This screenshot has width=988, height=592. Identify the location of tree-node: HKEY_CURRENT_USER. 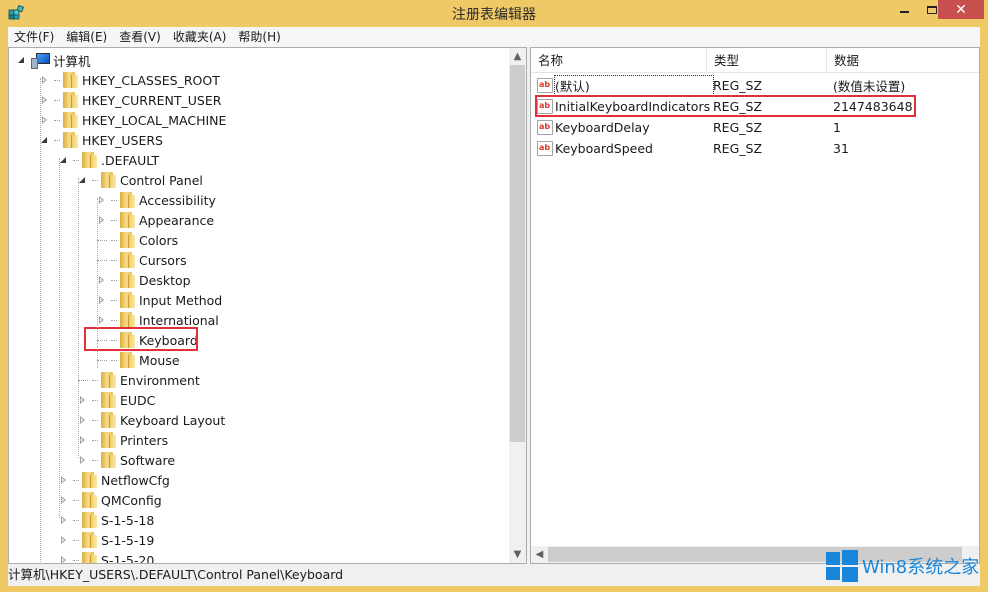
(130, 100).